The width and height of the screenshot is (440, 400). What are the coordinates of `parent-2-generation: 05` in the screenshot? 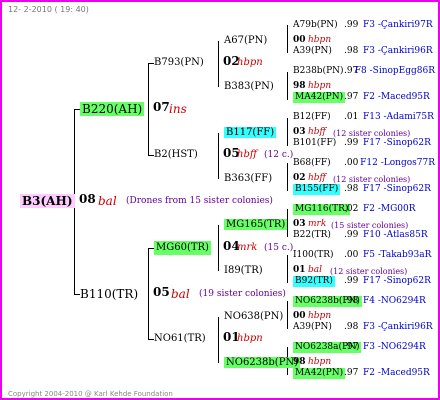 It's located at (161, 292).